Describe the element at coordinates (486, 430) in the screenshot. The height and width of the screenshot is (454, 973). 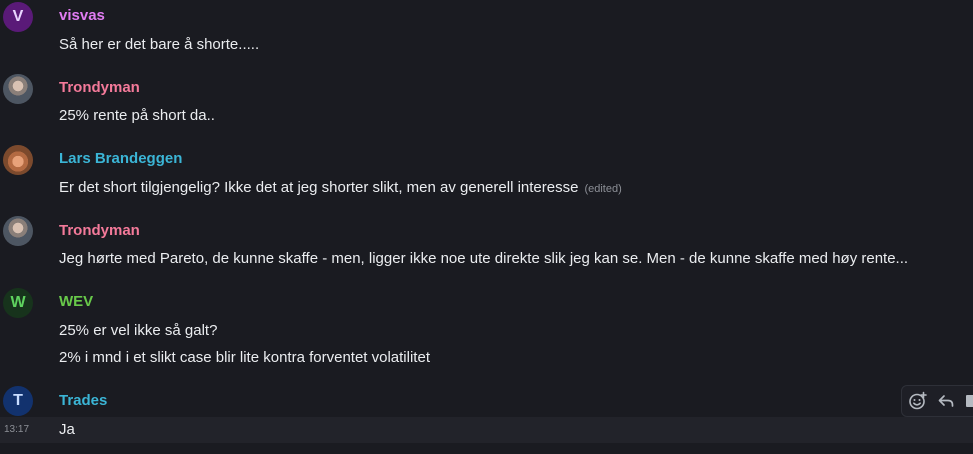
I see `hovered-message-row` at that location.